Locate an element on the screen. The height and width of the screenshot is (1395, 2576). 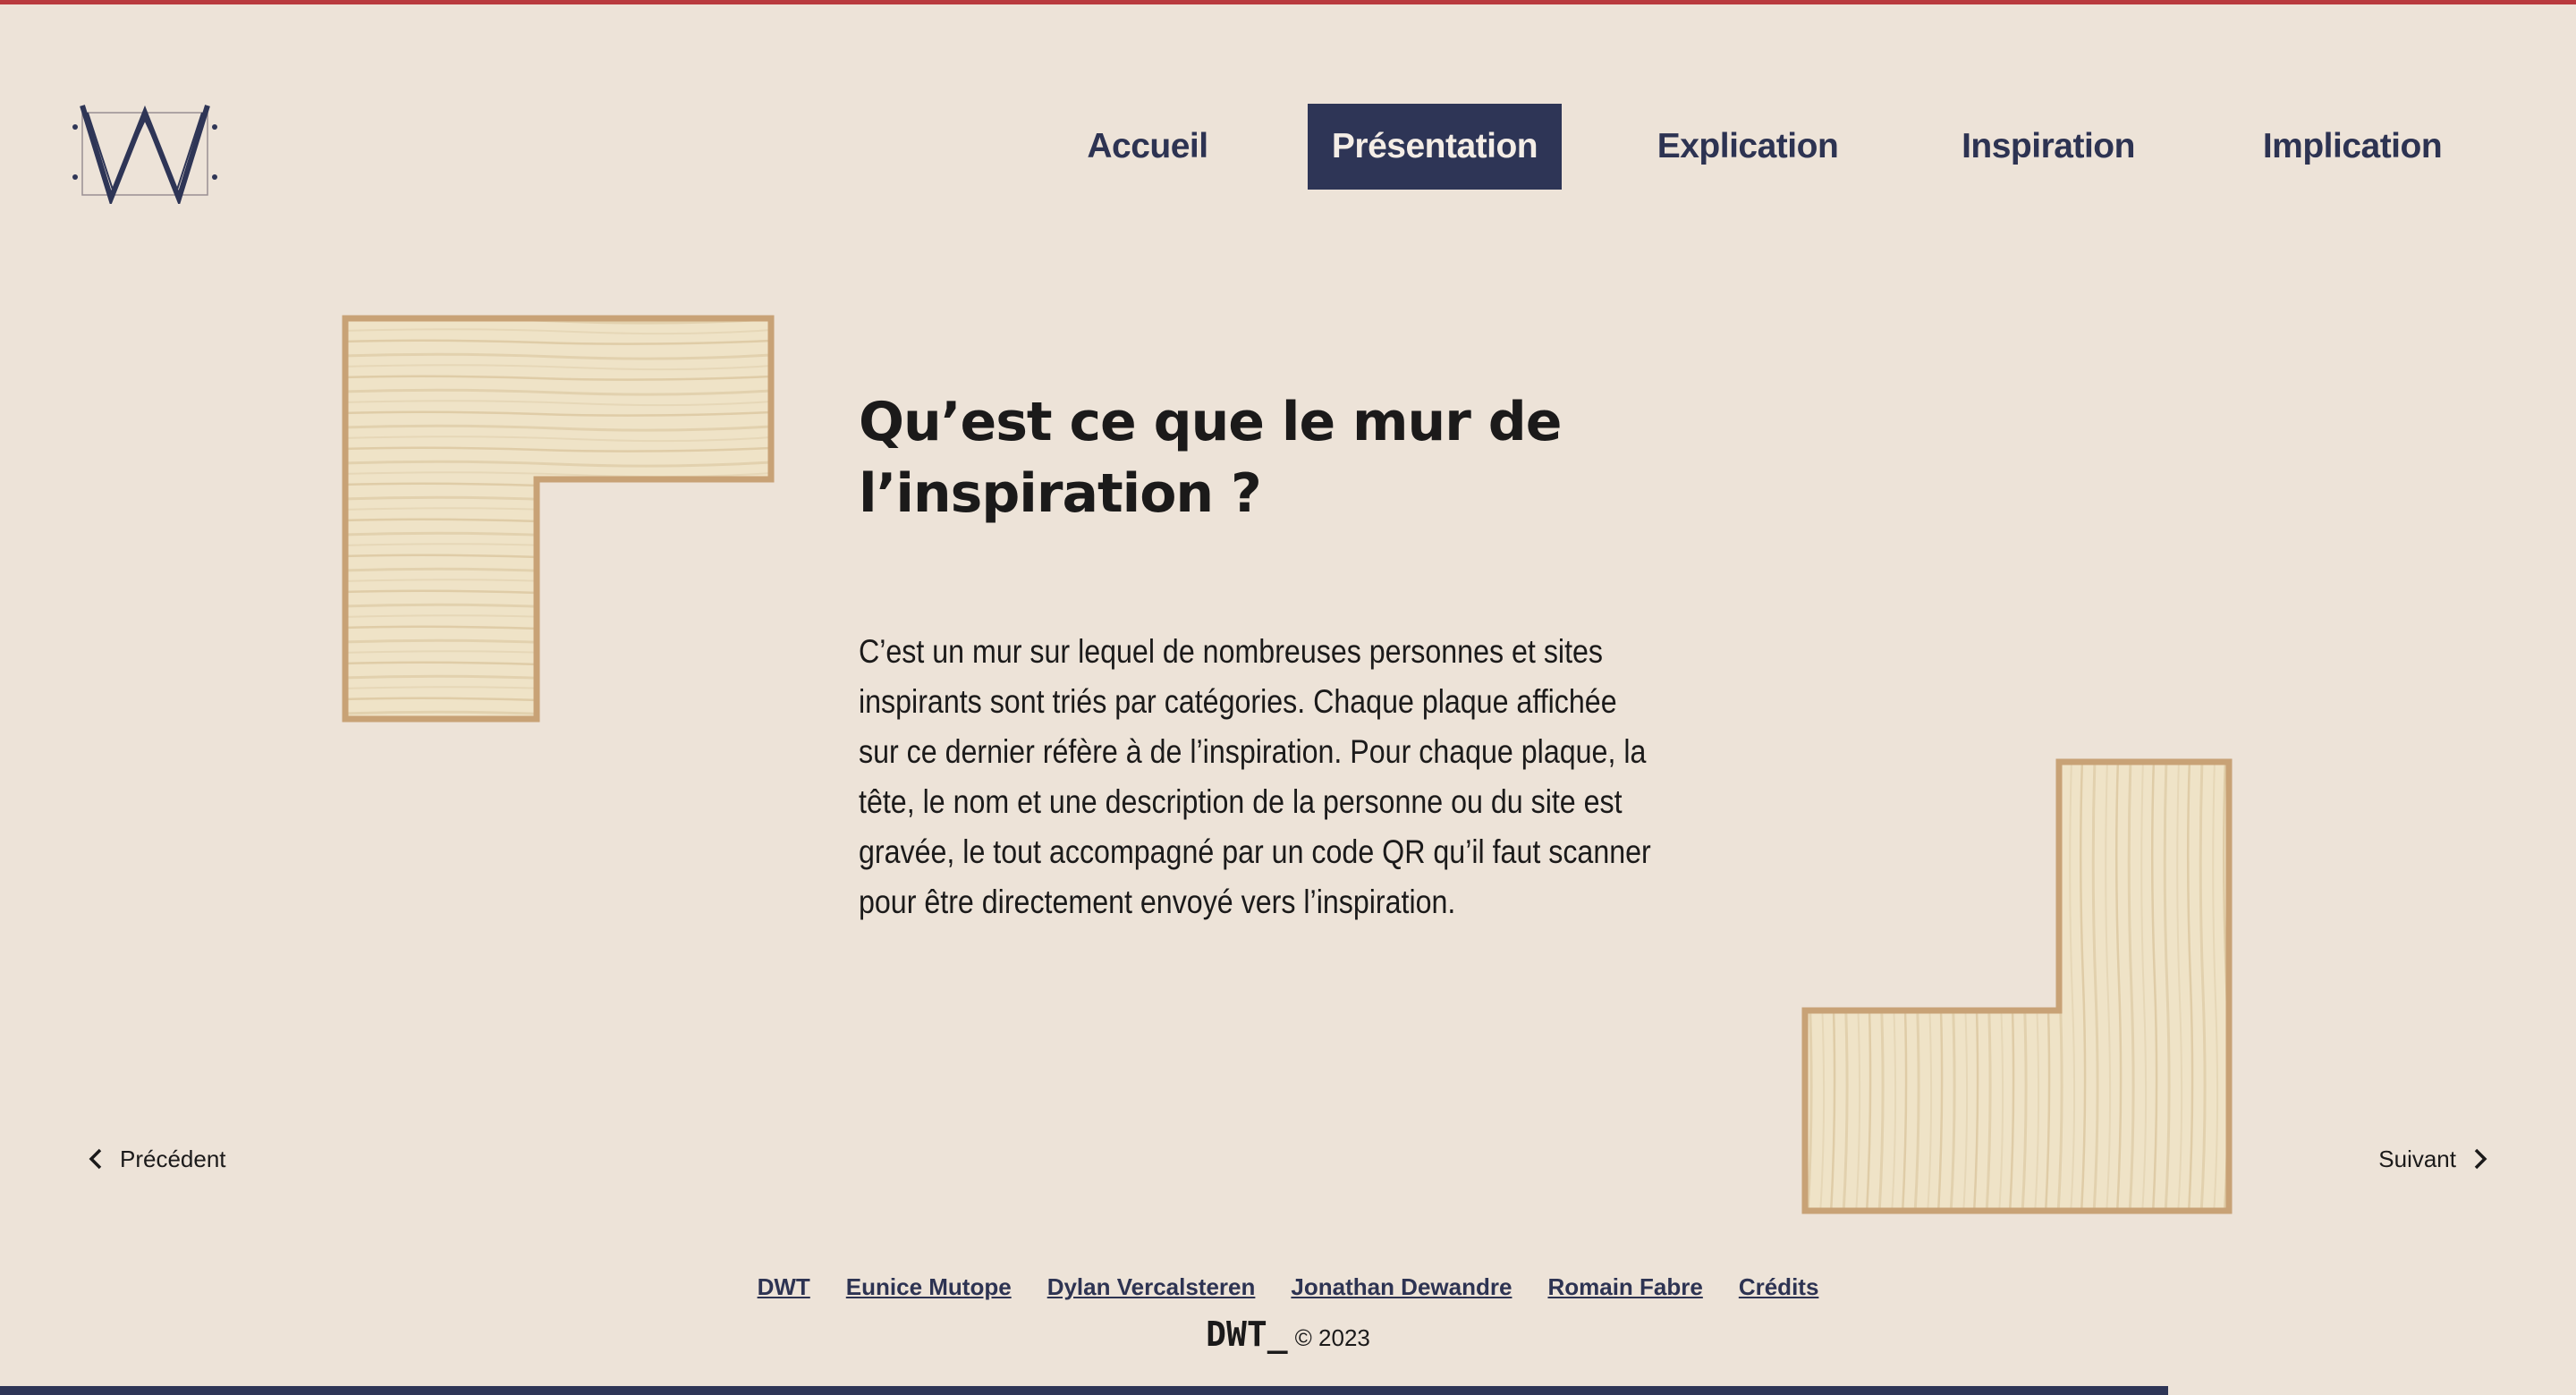
nav-item-inspiration: Inspiration is located at coordinates (2048, 147).